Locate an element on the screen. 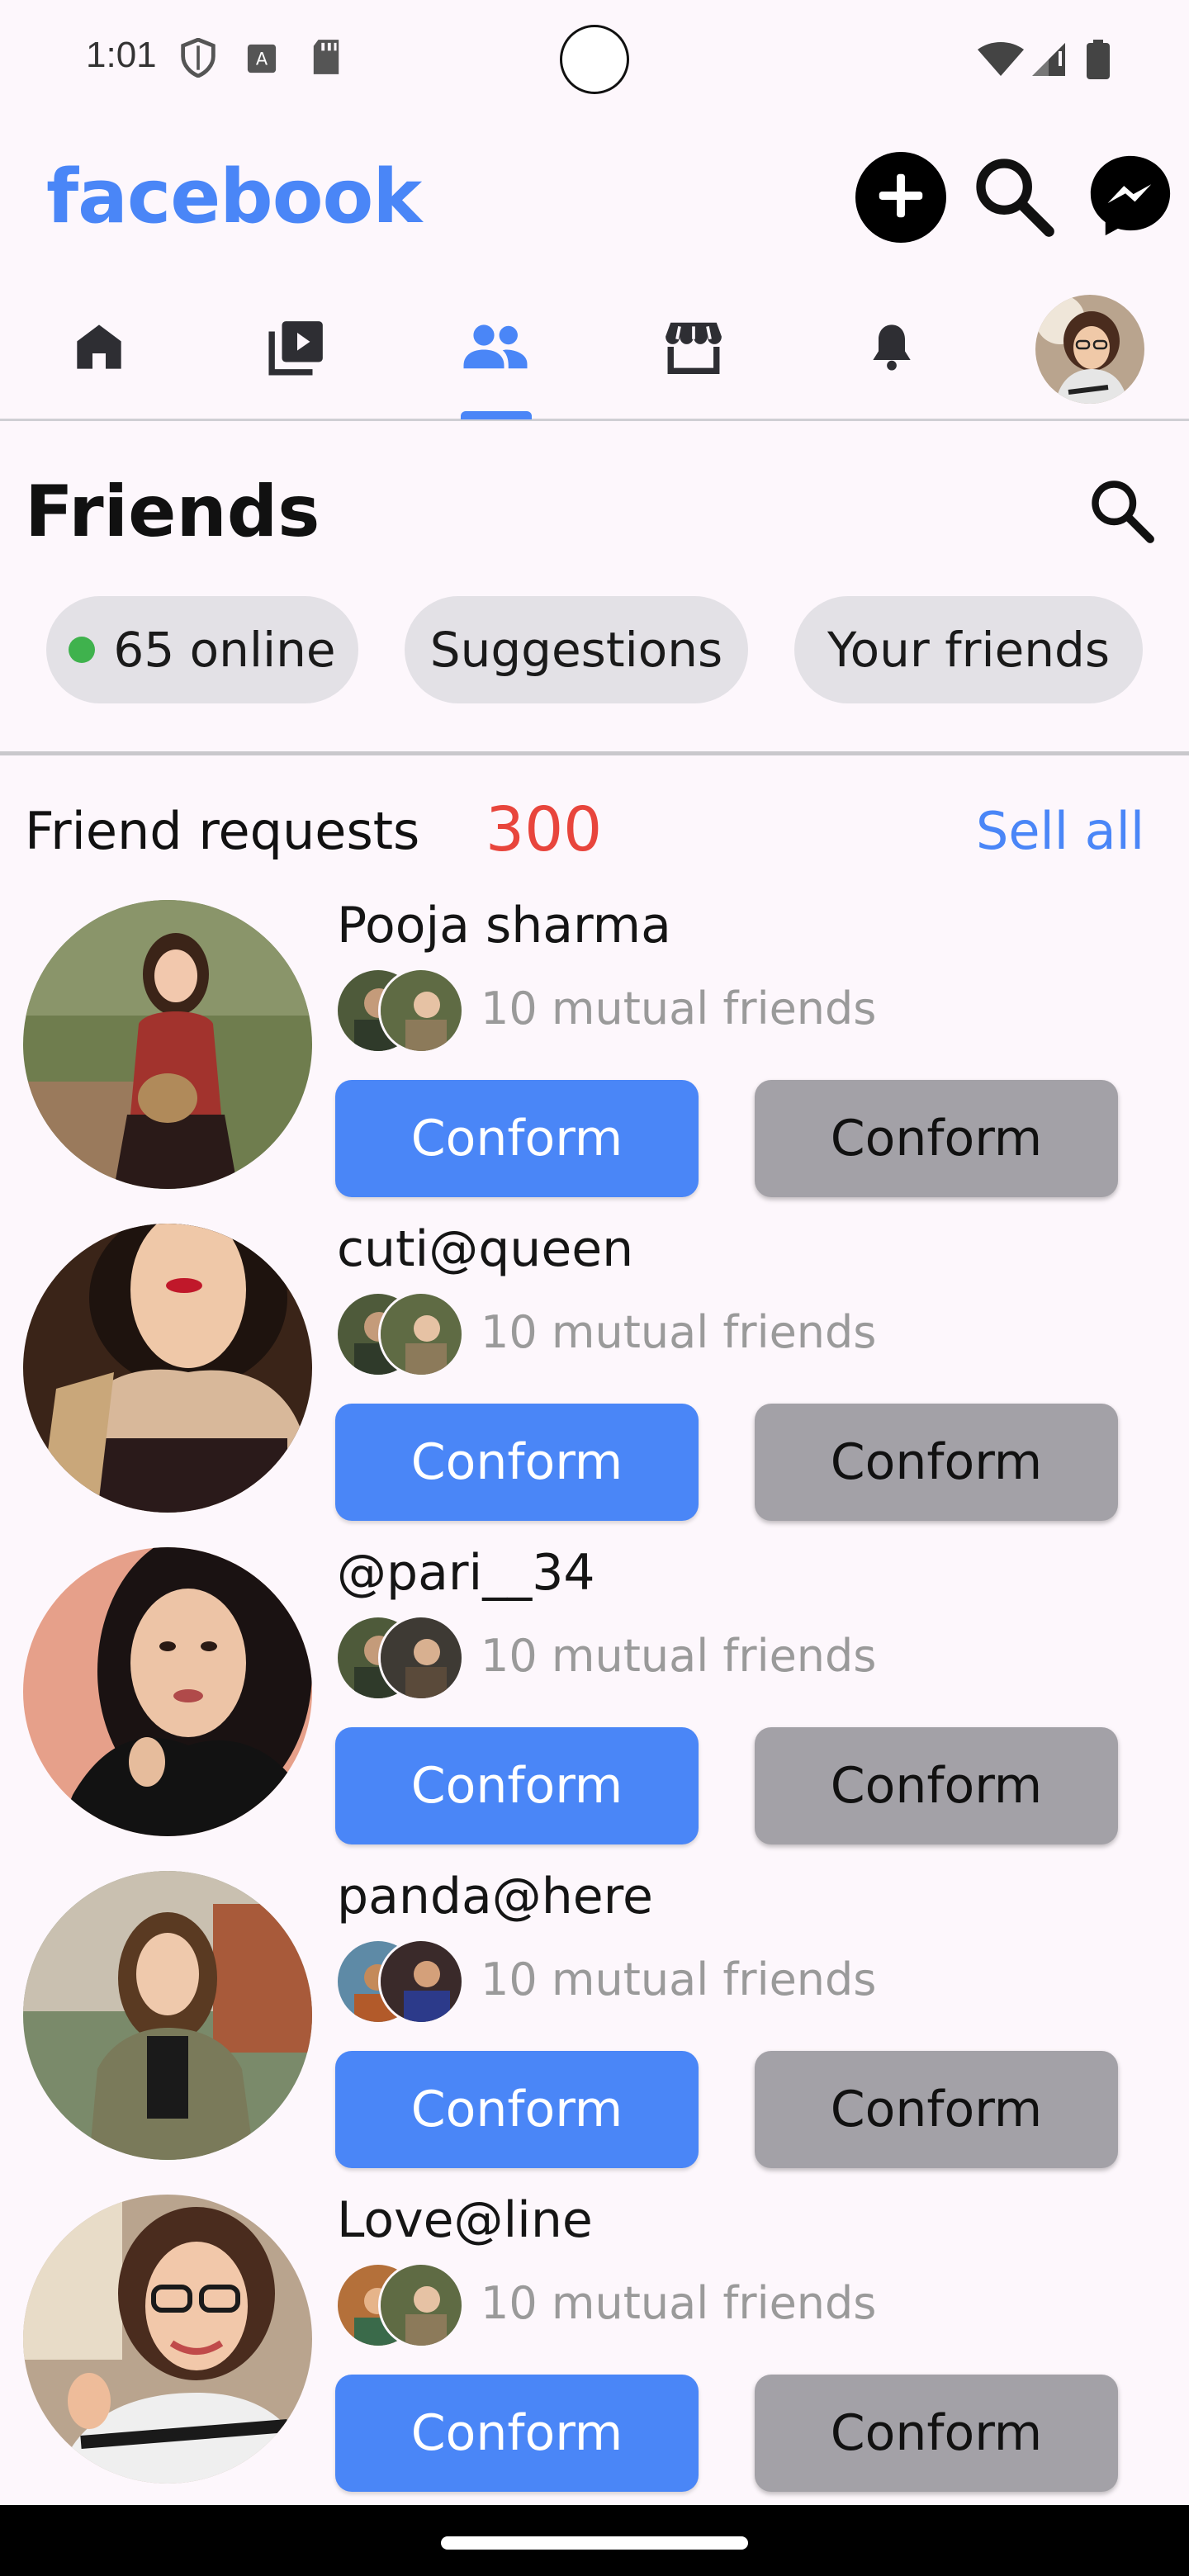  online-chip-label: 65 online is located at coordinates (224, 650).